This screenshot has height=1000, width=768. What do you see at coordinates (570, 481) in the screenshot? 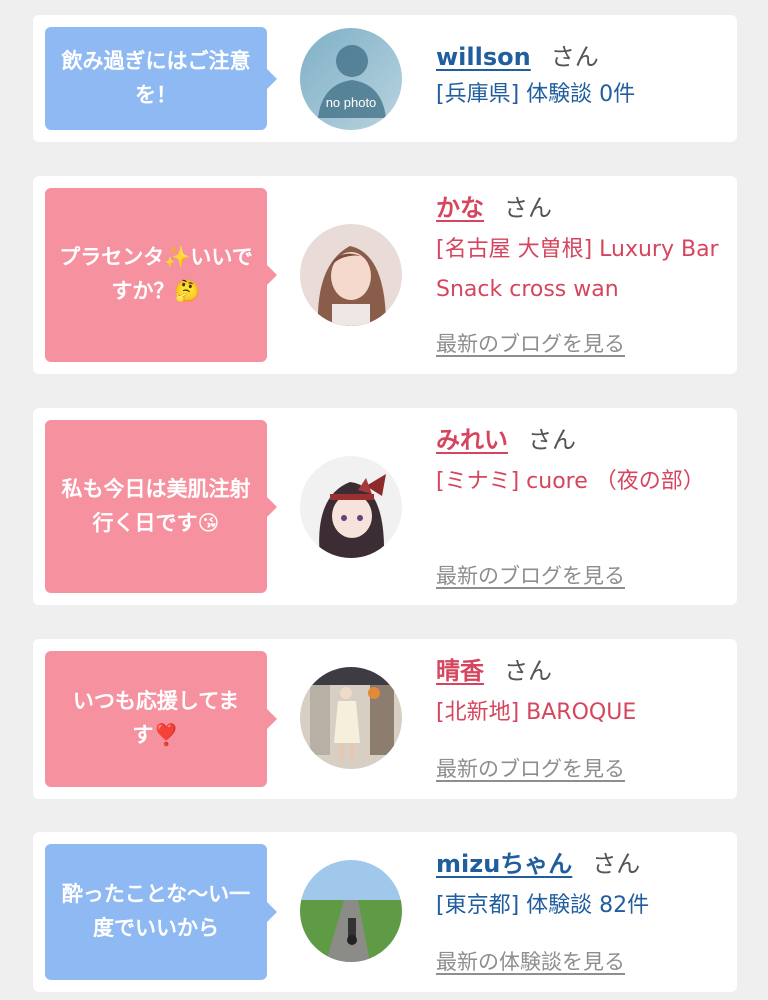
I see `user-detail: [ミナミ] cuore （夜の部）` at bounding box center [570, 481].